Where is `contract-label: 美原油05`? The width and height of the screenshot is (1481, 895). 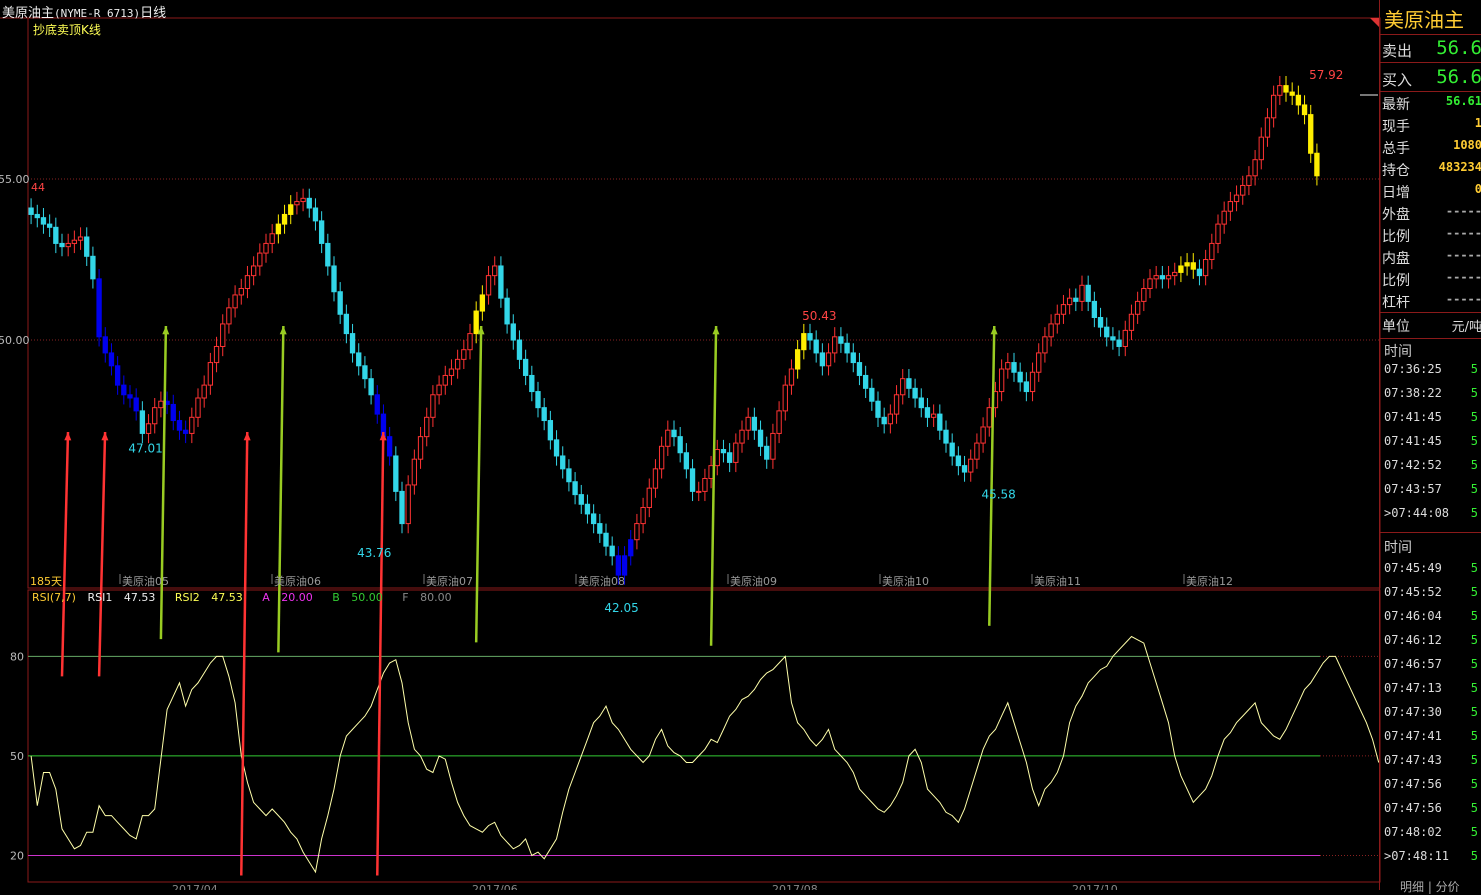 contract-label: 美原油05 is located at coordinates (145, 581).